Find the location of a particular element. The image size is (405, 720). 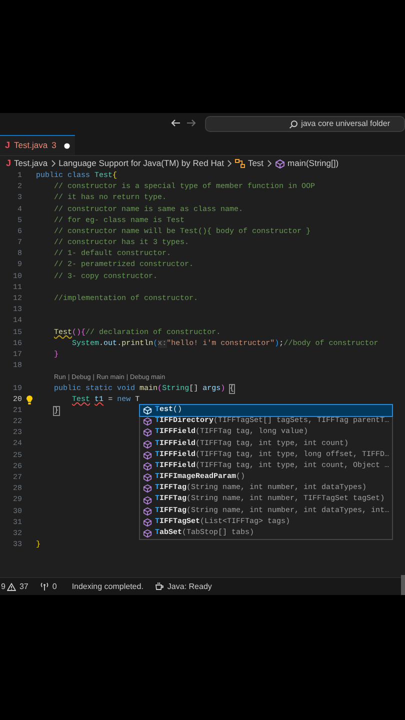

status-item: 37 is located at coordinates (23, 586).